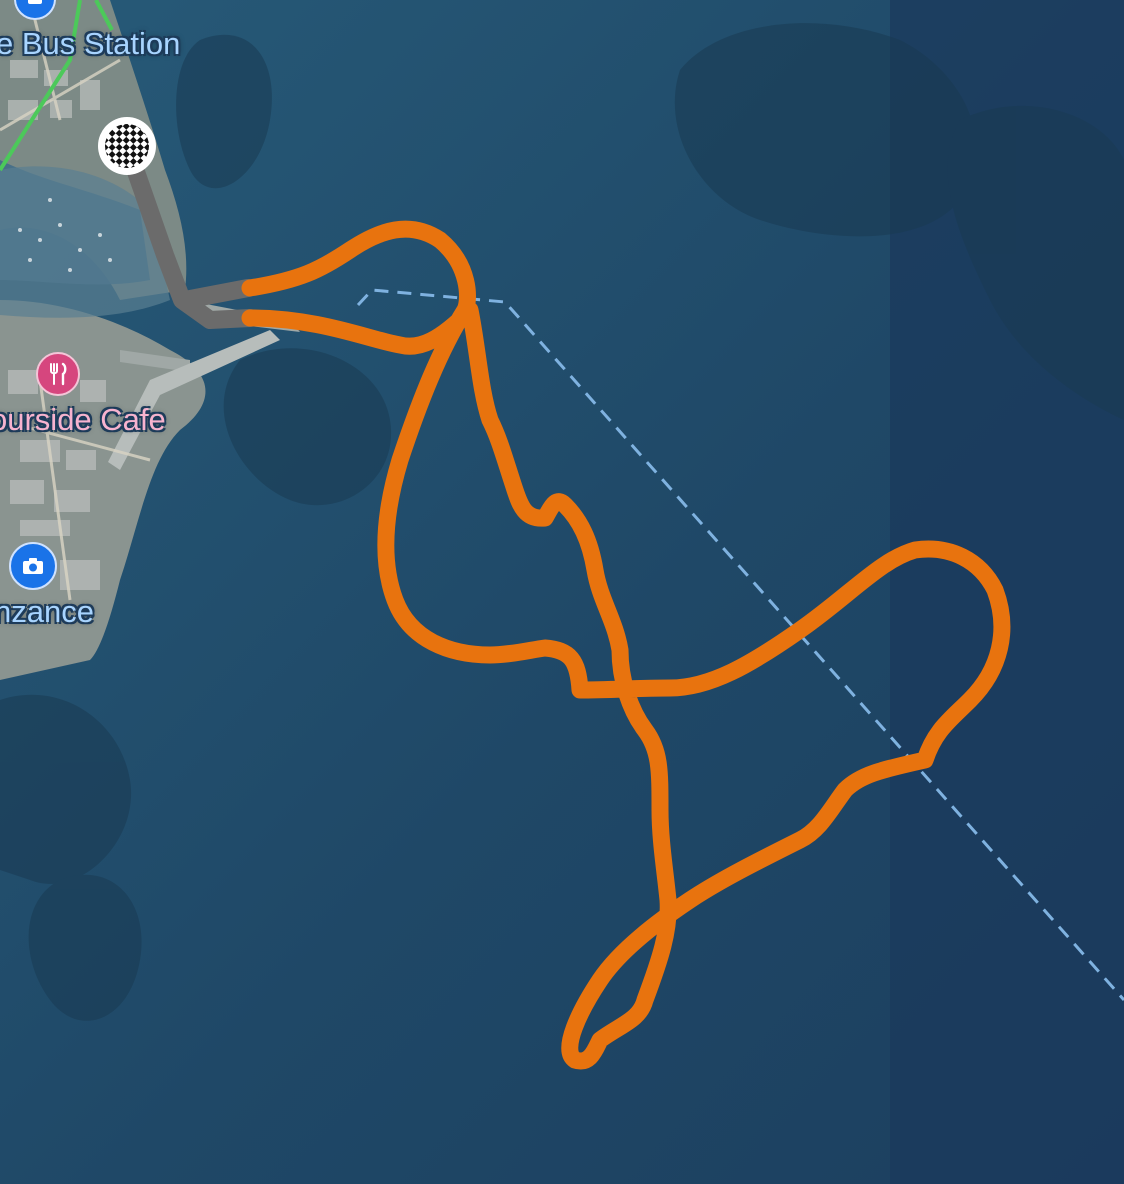 The image size is (1124, 1184). What do you see at coordinates (90, 44) in the screenshot?
I see `bus-station-label: e Bus Station` at bounding box center [90, 44].